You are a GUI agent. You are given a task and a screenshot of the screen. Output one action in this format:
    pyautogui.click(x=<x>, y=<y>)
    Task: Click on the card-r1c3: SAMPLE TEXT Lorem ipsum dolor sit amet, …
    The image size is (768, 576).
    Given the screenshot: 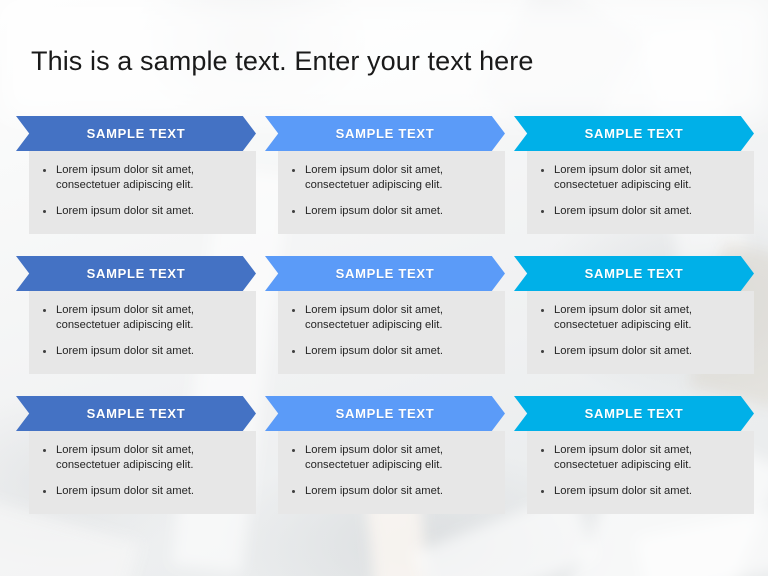 What is the action you would take?
    pyautogui.click(x=634, y=175)
    